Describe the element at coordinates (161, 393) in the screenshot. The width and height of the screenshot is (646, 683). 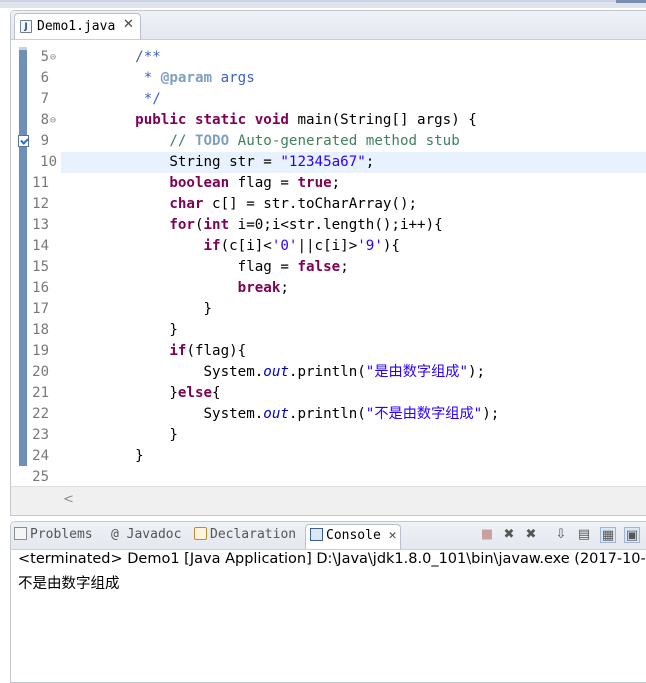
I see `code-text: }else{` at that location.